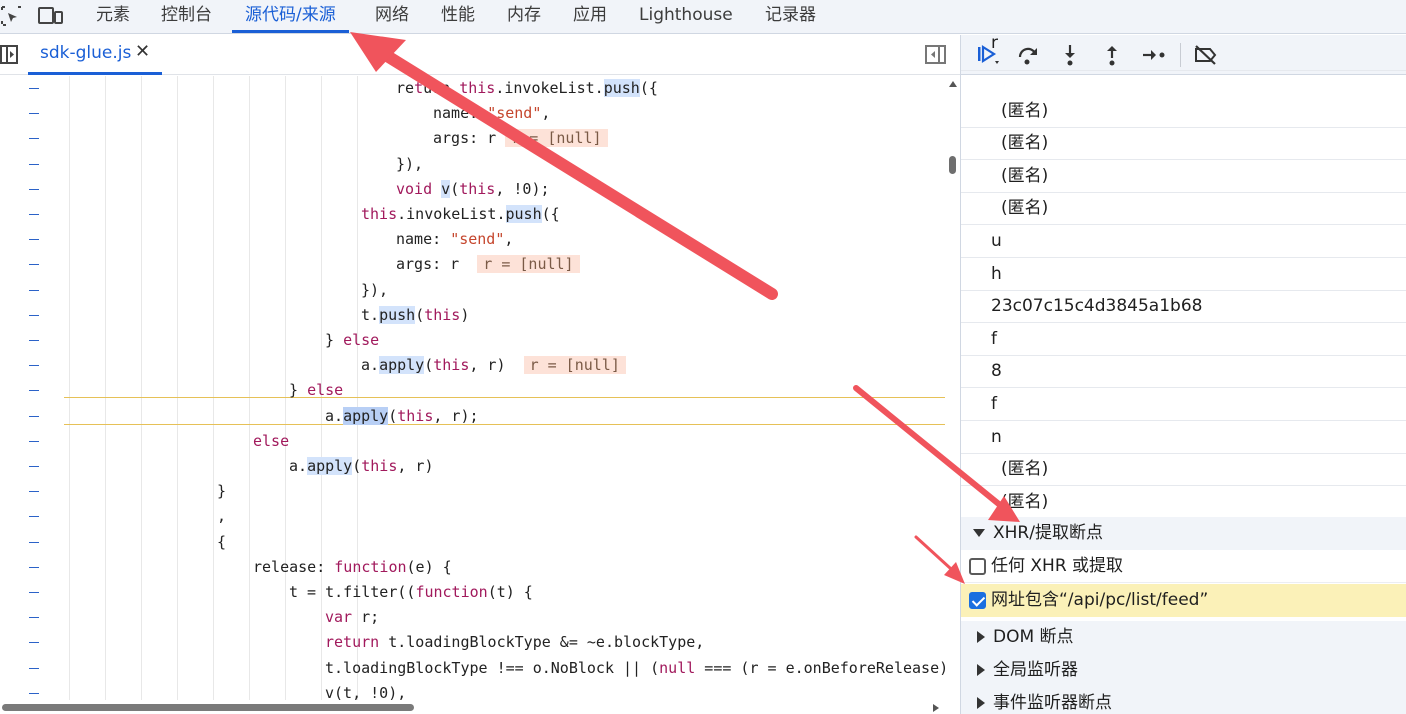 Image resolution: width=1406 pixels, height=714 pixels. What do you see at coordinates (50, 16) in the screenshot?
I see `device-toolbar-icon` at bounding box center [50, 16].